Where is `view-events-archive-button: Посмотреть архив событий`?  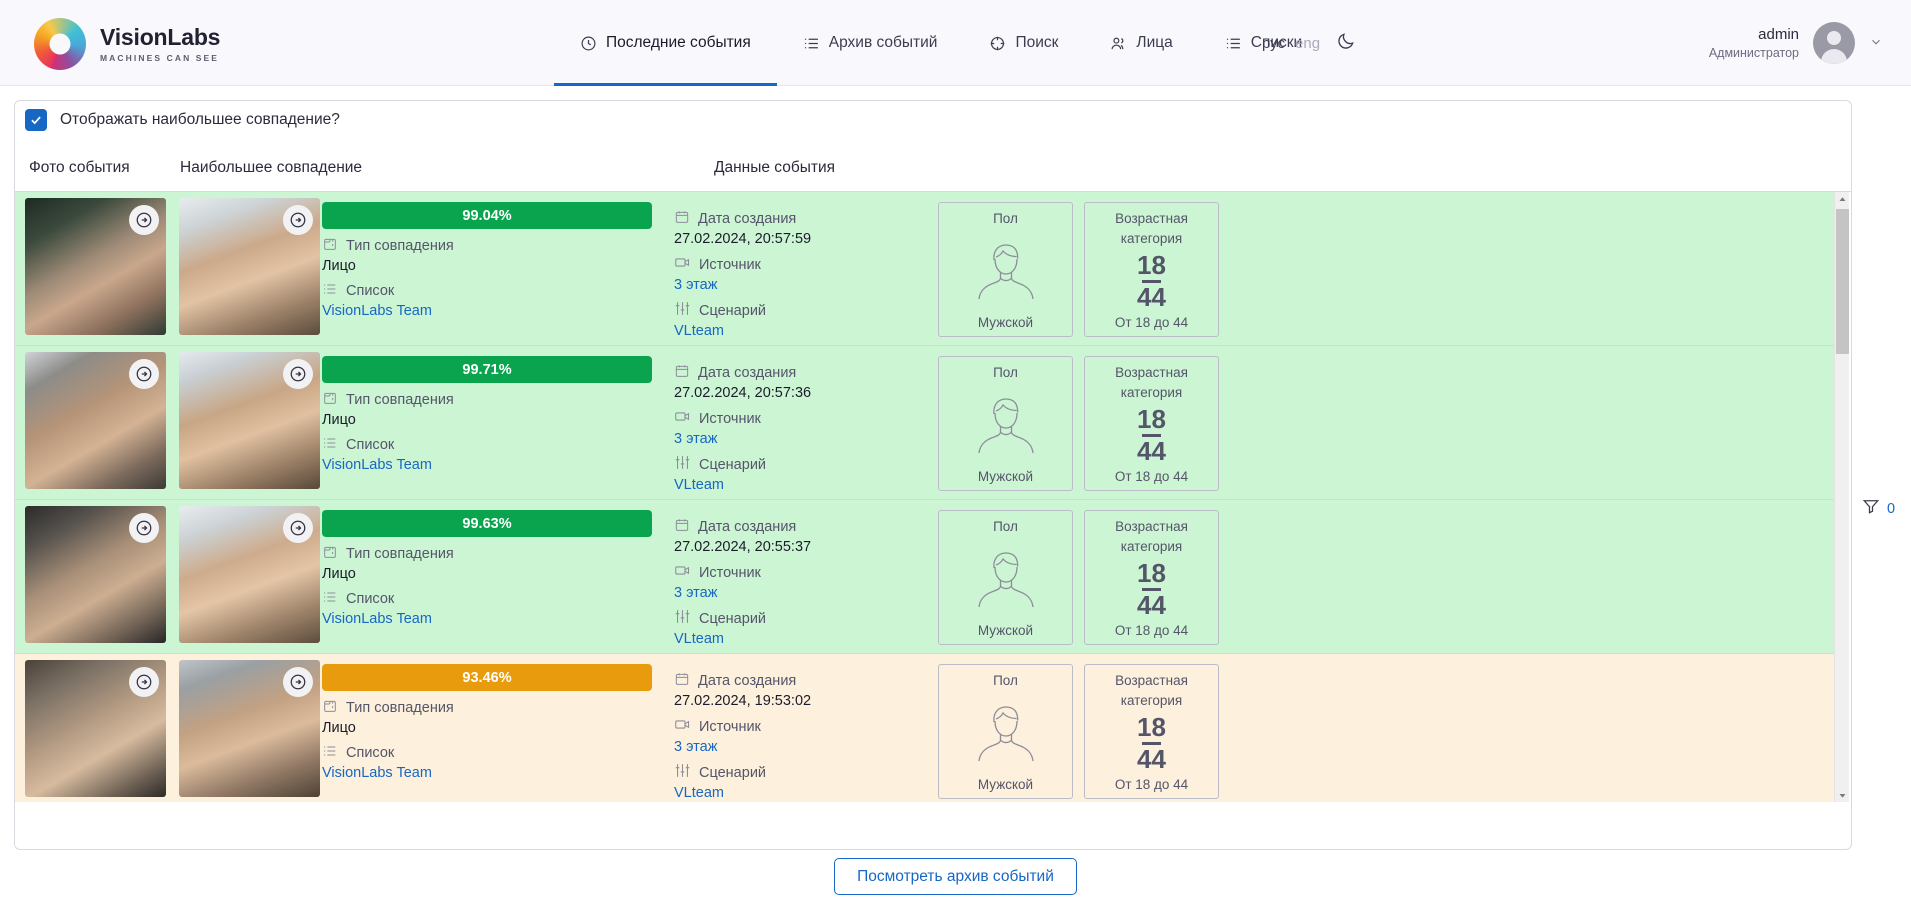 view-events-archive-button: Посмотреть архив событий is located at coordinates (955, 876).